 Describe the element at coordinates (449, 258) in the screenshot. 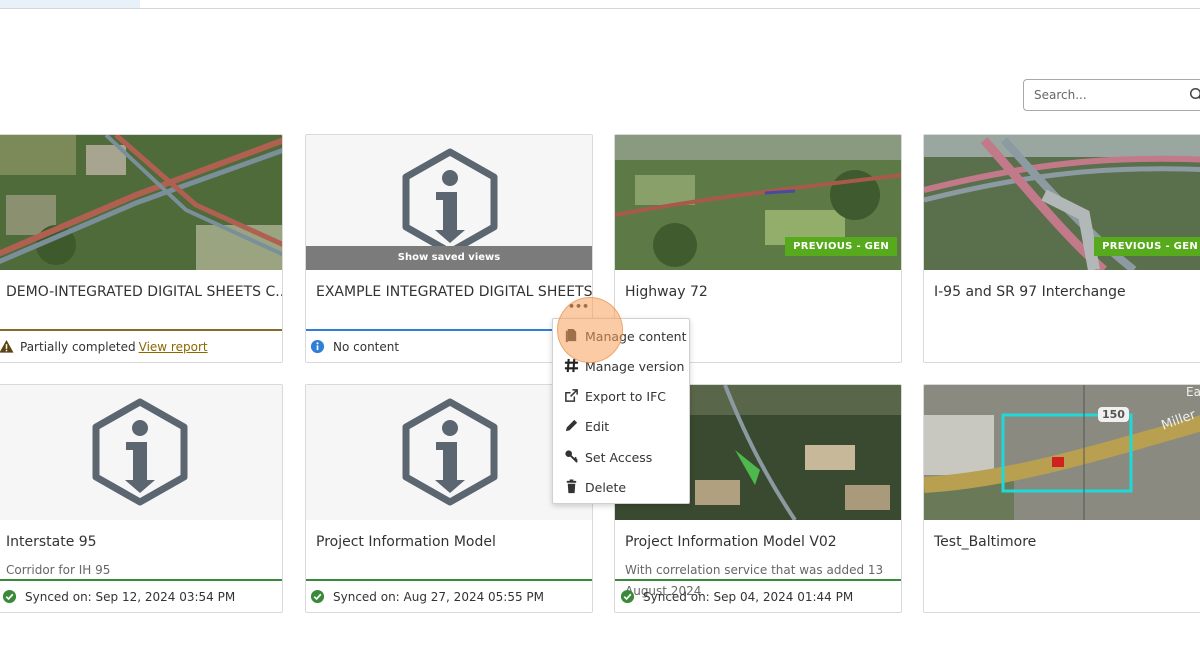

I see `show-saved-views-button: Show saved views` at that location.